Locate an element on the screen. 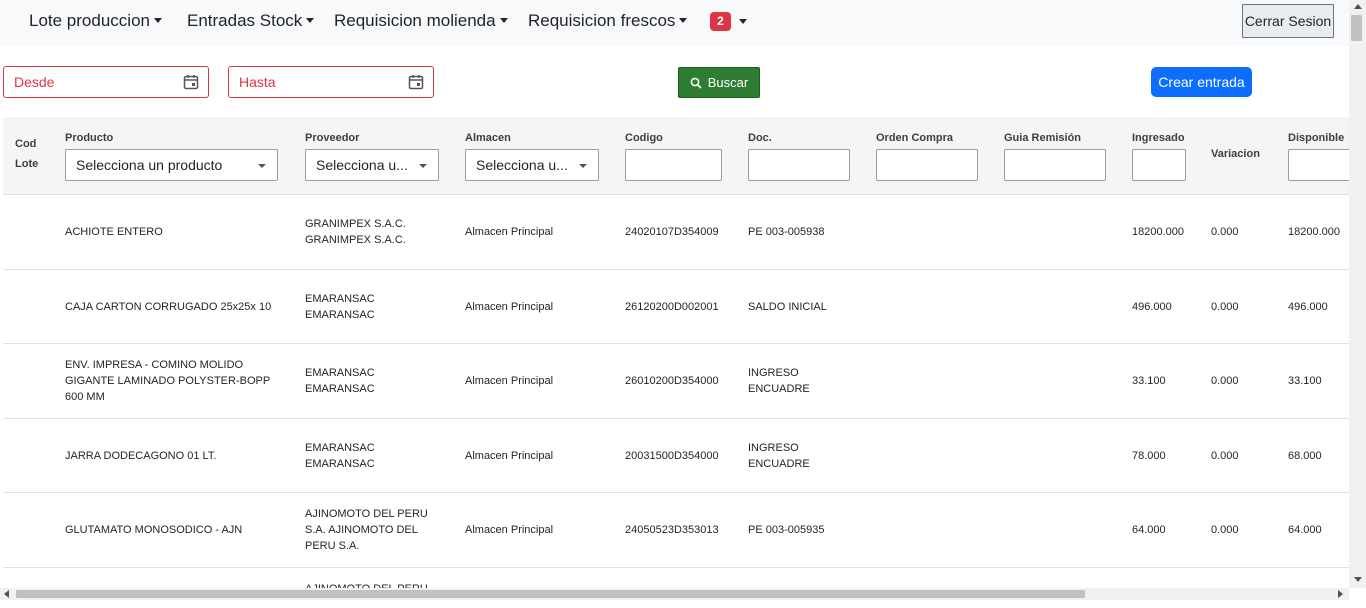 This screenshot has width=1366, height=608. cell-doc: SALDO INICIAL is located at coordinates (787, 306).